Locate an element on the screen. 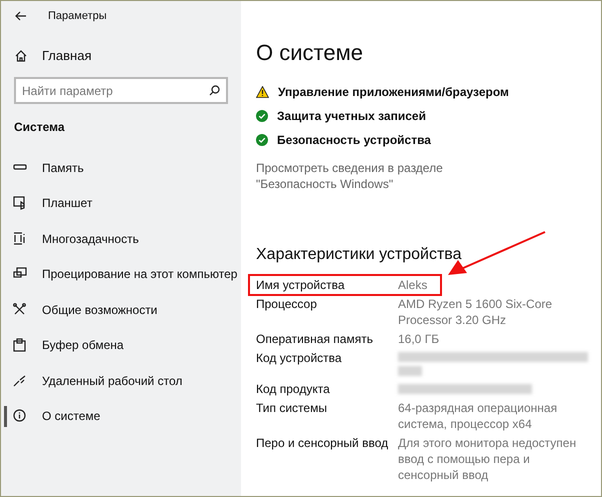  spec-value: 16,0 ГБ is located at coordinates (419, 339).